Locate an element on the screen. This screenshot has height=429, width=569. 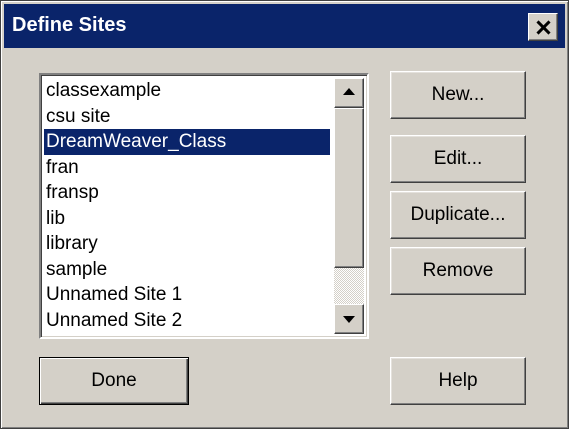
remove-button: Remove is located at coordinates (458, 271).